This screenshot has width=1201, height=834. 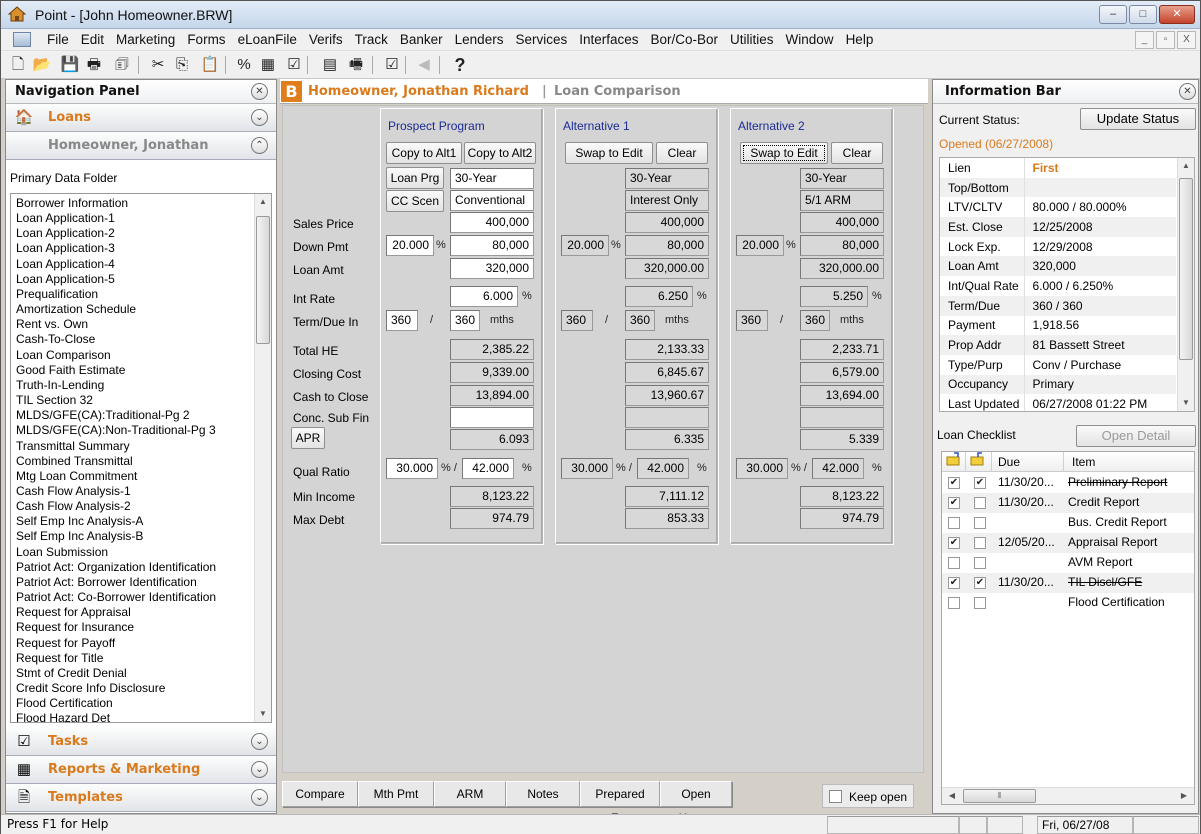 I want to click on qual-ratio-back-field: 42.000, so click(x=488, y=468).